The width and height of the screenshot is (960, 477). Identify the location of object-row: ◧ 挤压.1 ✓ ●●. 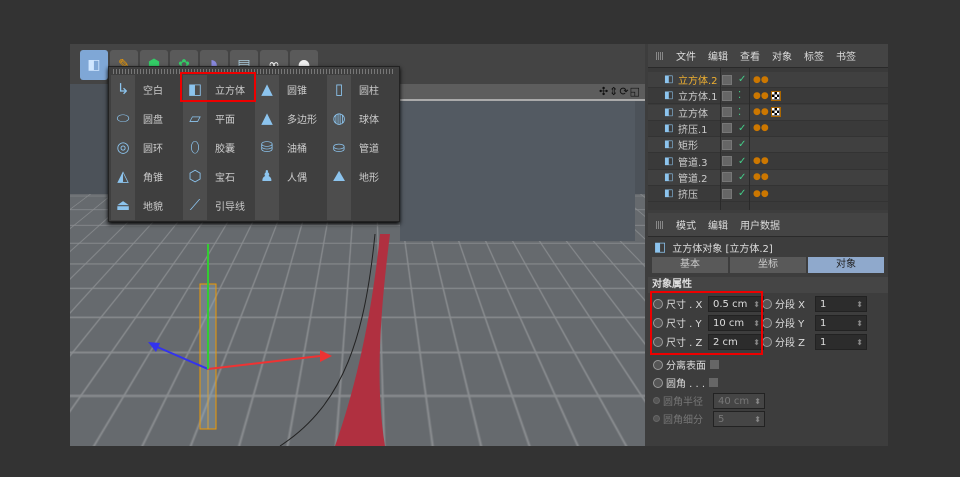
(768, 128).